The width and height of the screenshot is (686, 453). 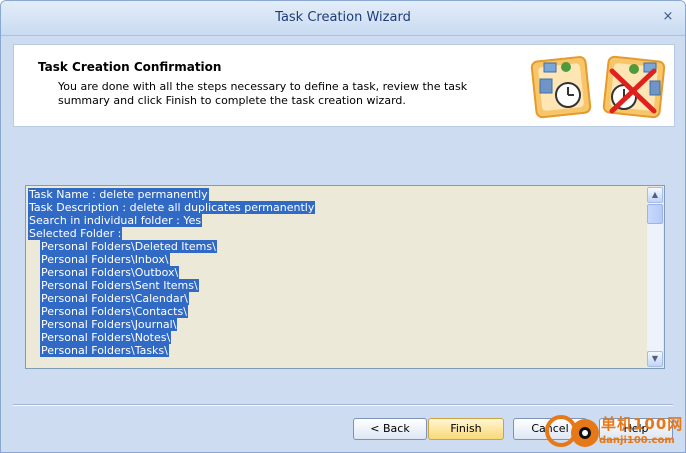 I want to click on page-title: Task Creation Confirmation, so click(x=130, y=67).